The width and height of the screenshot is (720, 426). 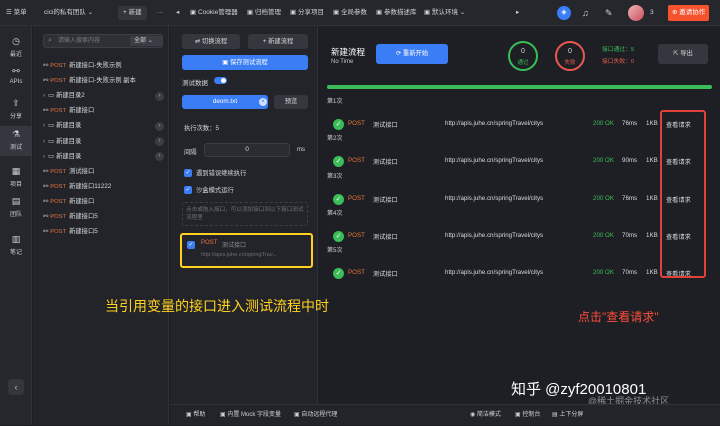 What do you see at coordinates (291, 102) in the screenshot?
I see `preview-button: 预览` at bounding box center [291, 102].